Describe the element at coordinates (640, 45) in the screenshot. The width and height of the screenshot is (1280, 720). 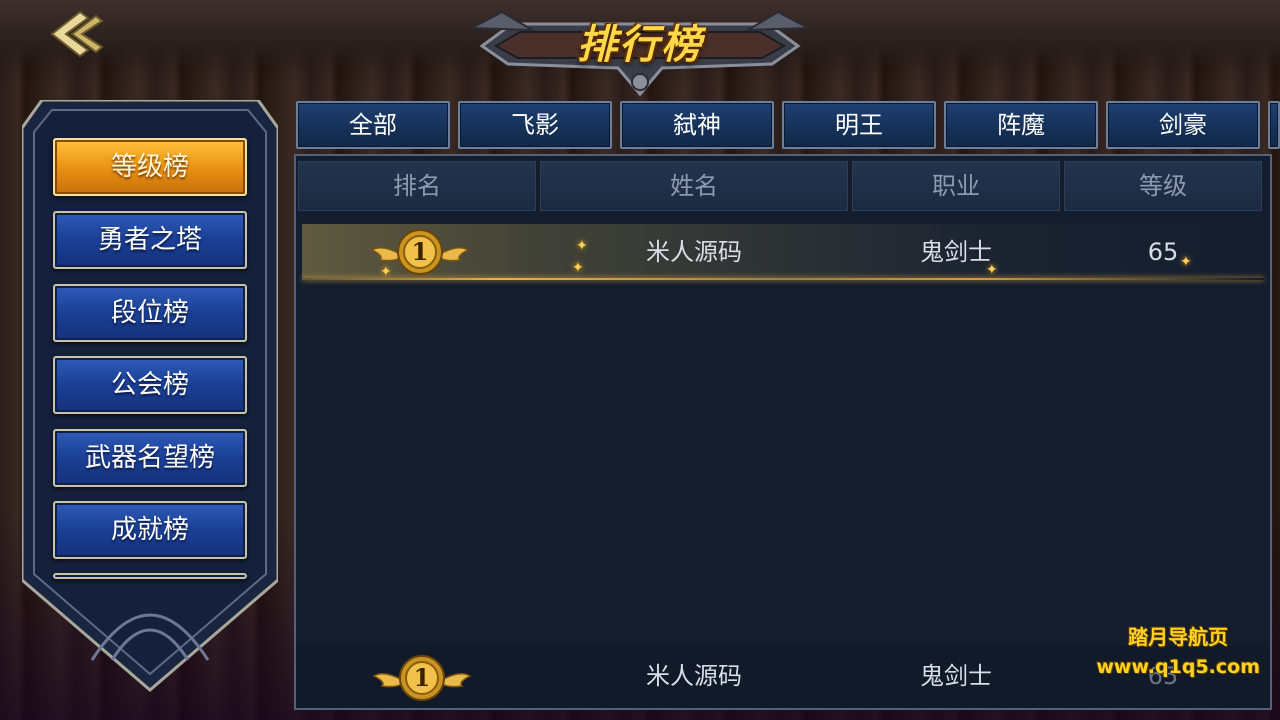
I see `page-title: 排行榜` at that location.